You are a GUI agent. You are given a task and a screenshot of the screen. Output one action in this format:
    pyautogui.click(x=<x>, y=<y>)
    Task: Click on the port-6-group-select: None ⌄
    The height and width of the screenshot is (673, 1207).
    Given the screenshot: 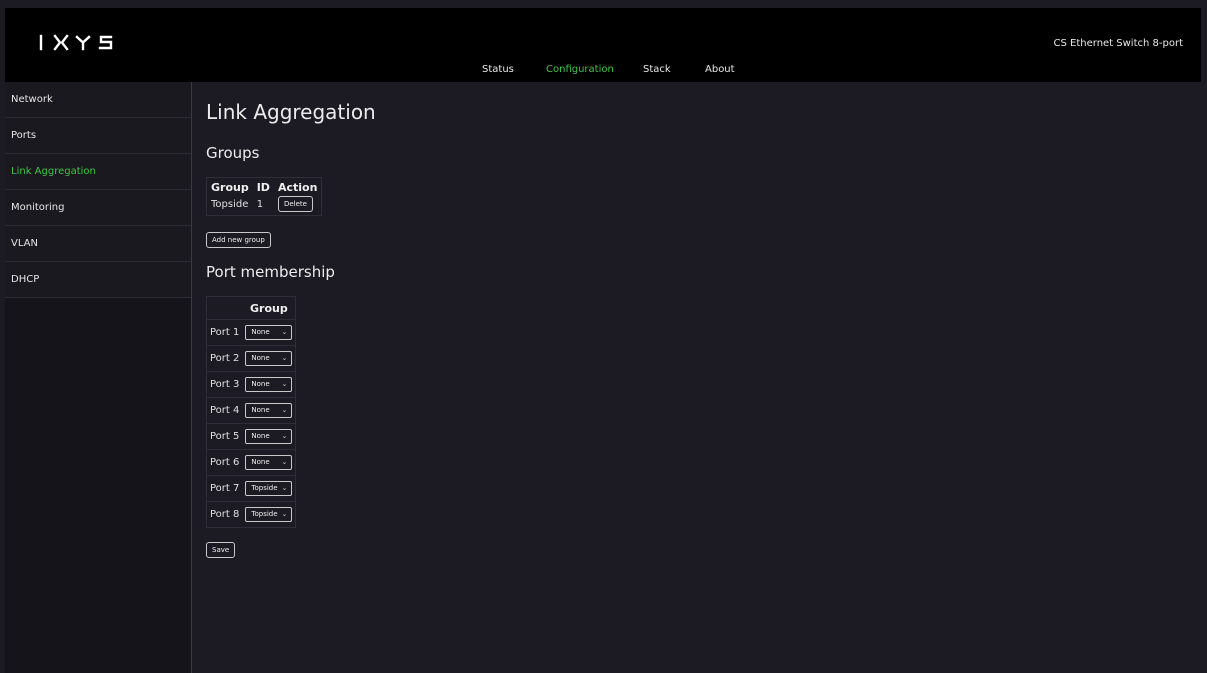 What is the action you would take?
    pyautogui.click(x=269, y=462)
    